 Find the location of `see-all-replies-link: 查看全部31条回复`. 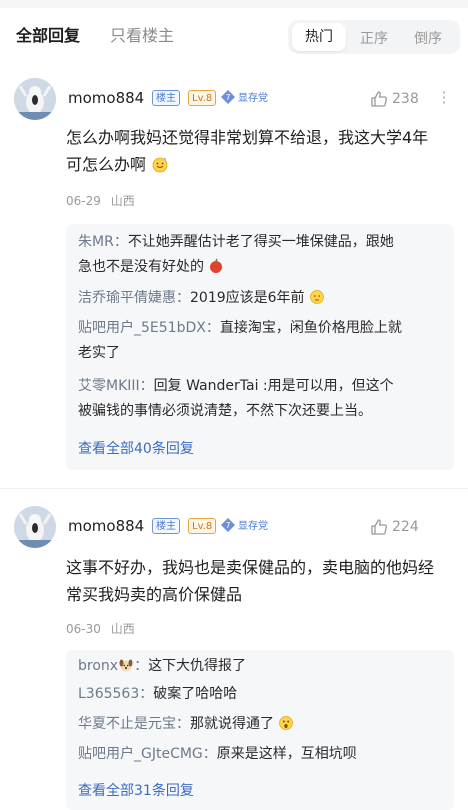

see-all-replies-link: 查看全部31条回复 is located at coordinates (136, 790).